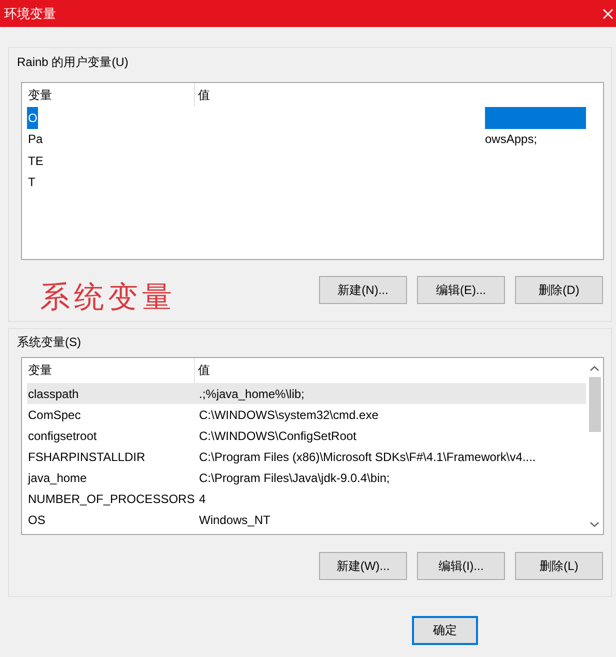  I want to click on table-cell: TE, so click(35, 161).